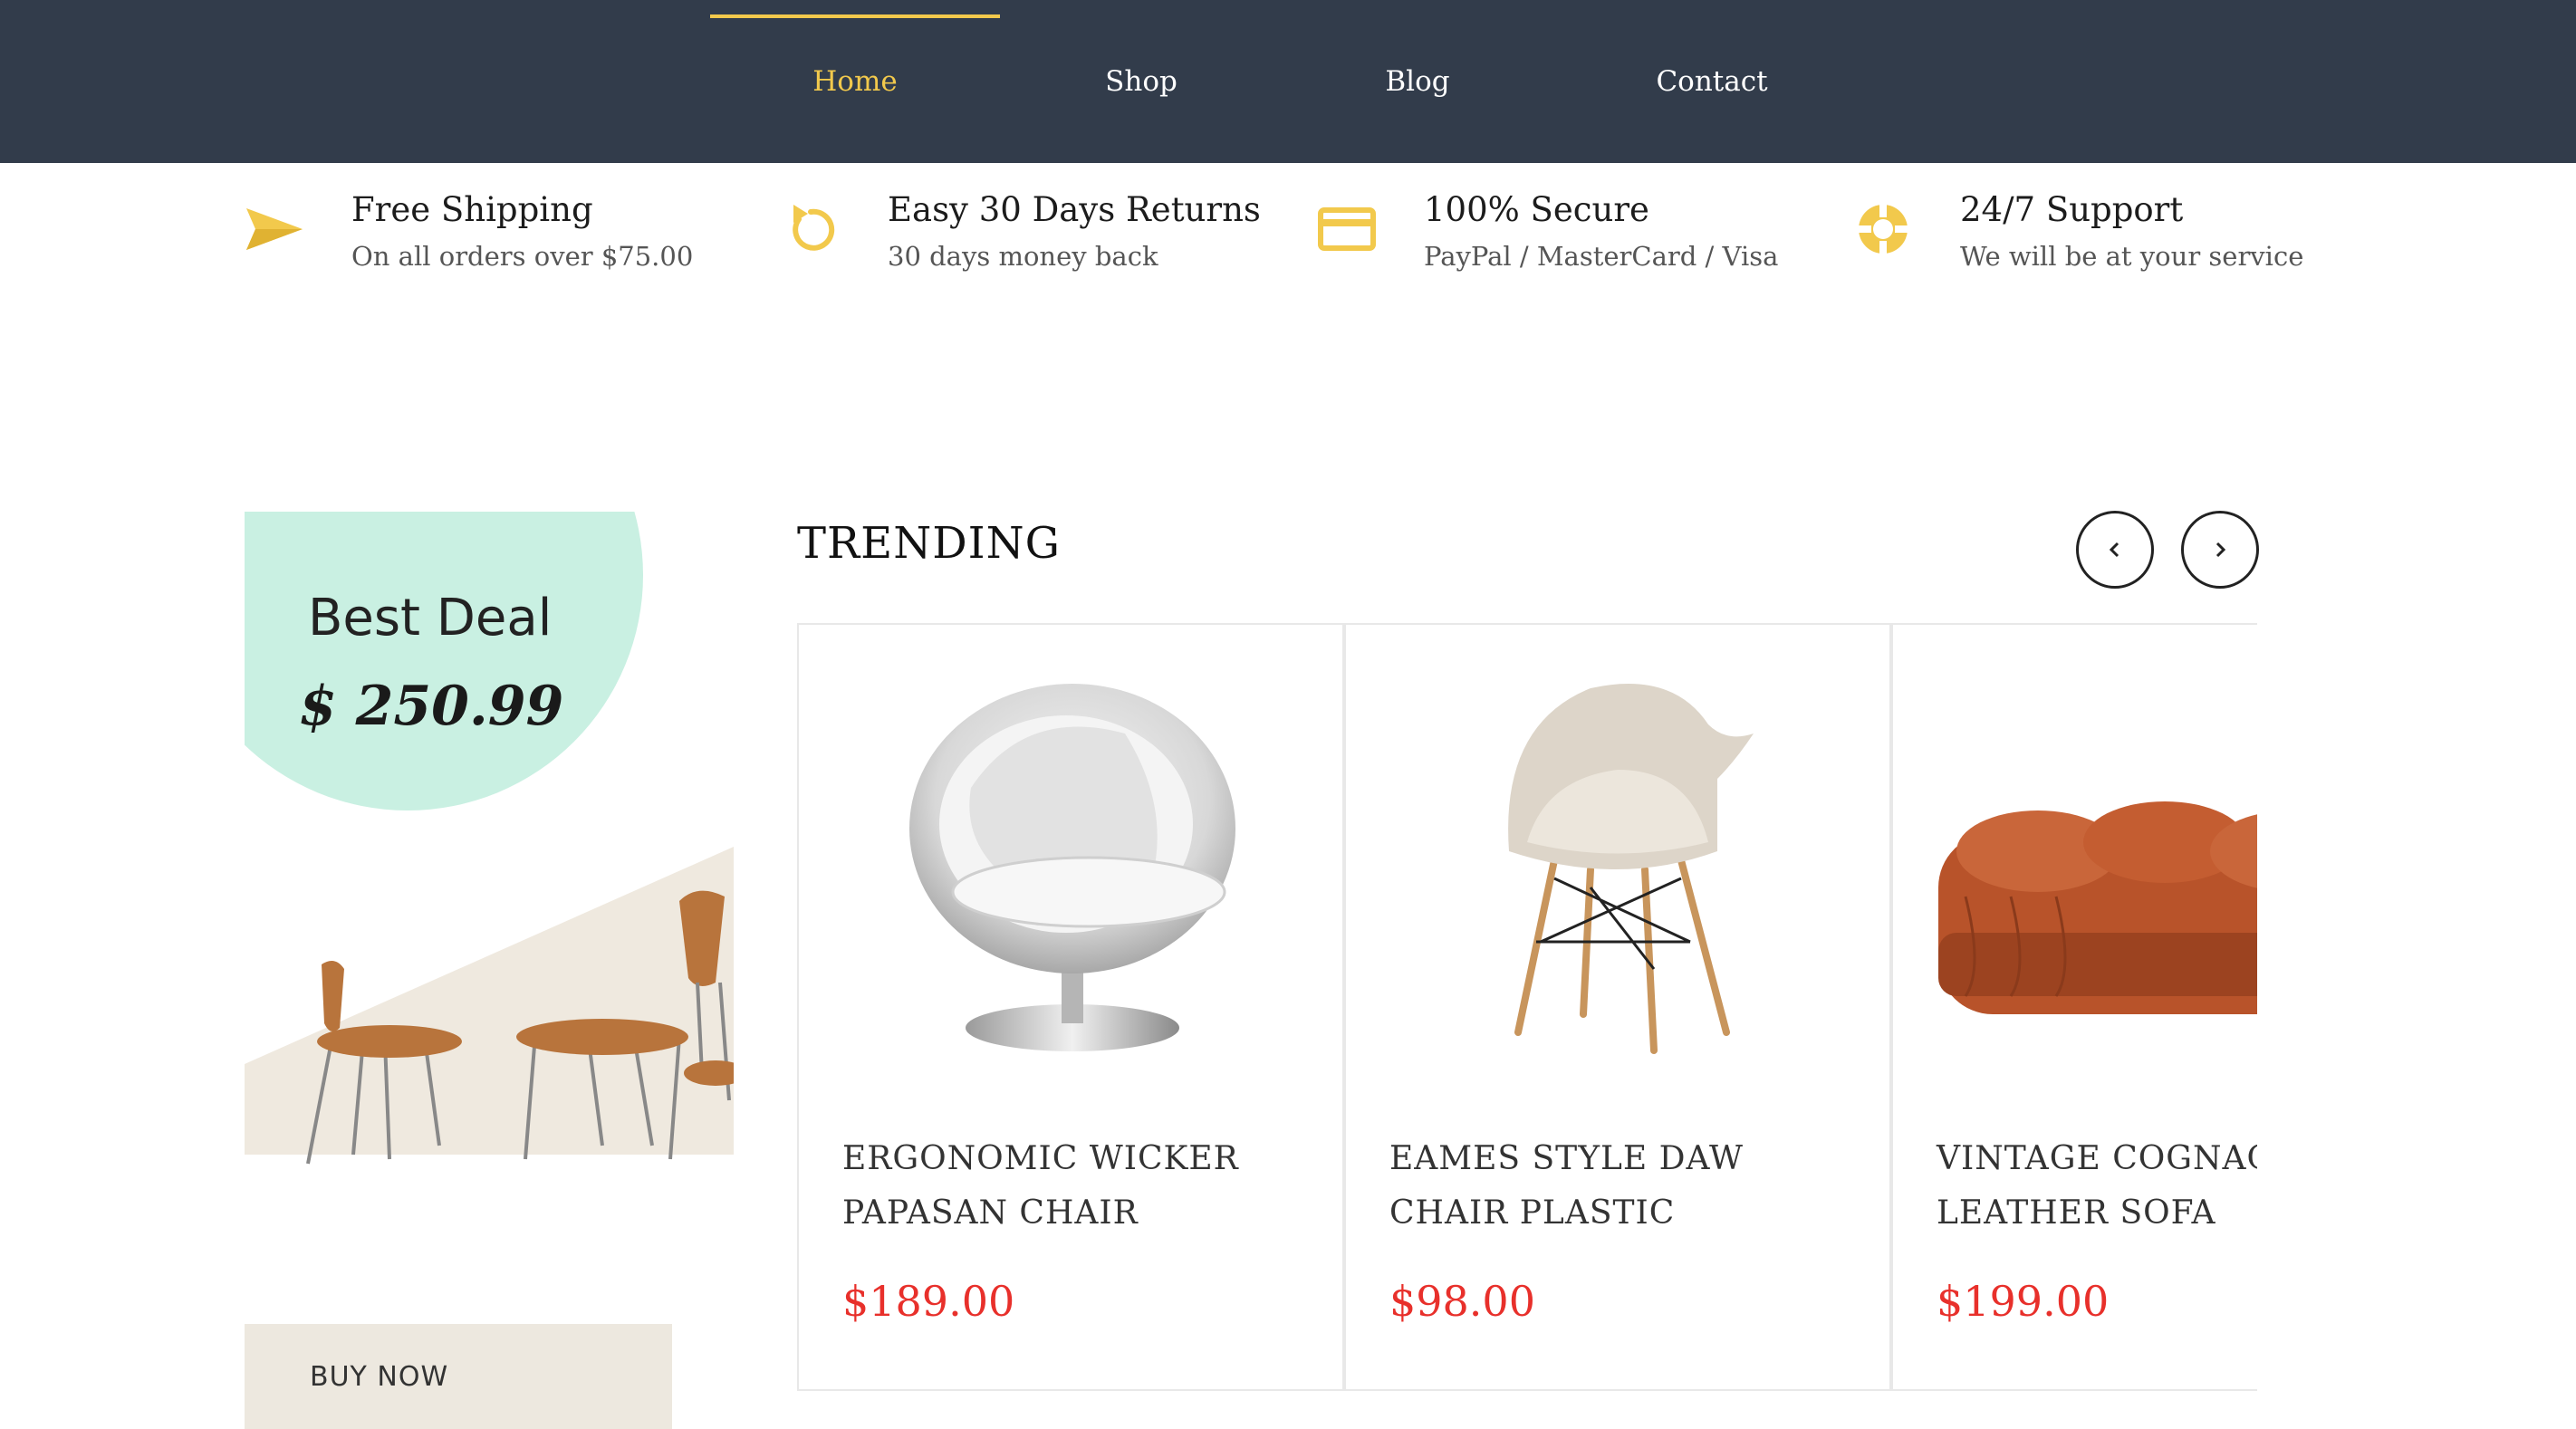  I want to click on trending-title: TRENDING, so click(929, 543).